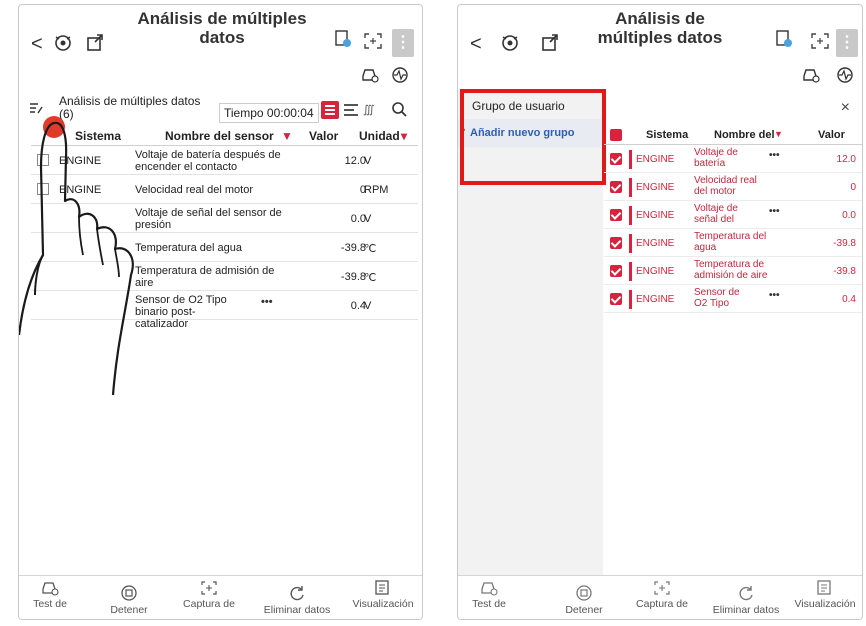  What do you see at coordinates (744, 135) in the screenshot?
I see `col-sensor: Nombre del` at bounding box center [744, 135].